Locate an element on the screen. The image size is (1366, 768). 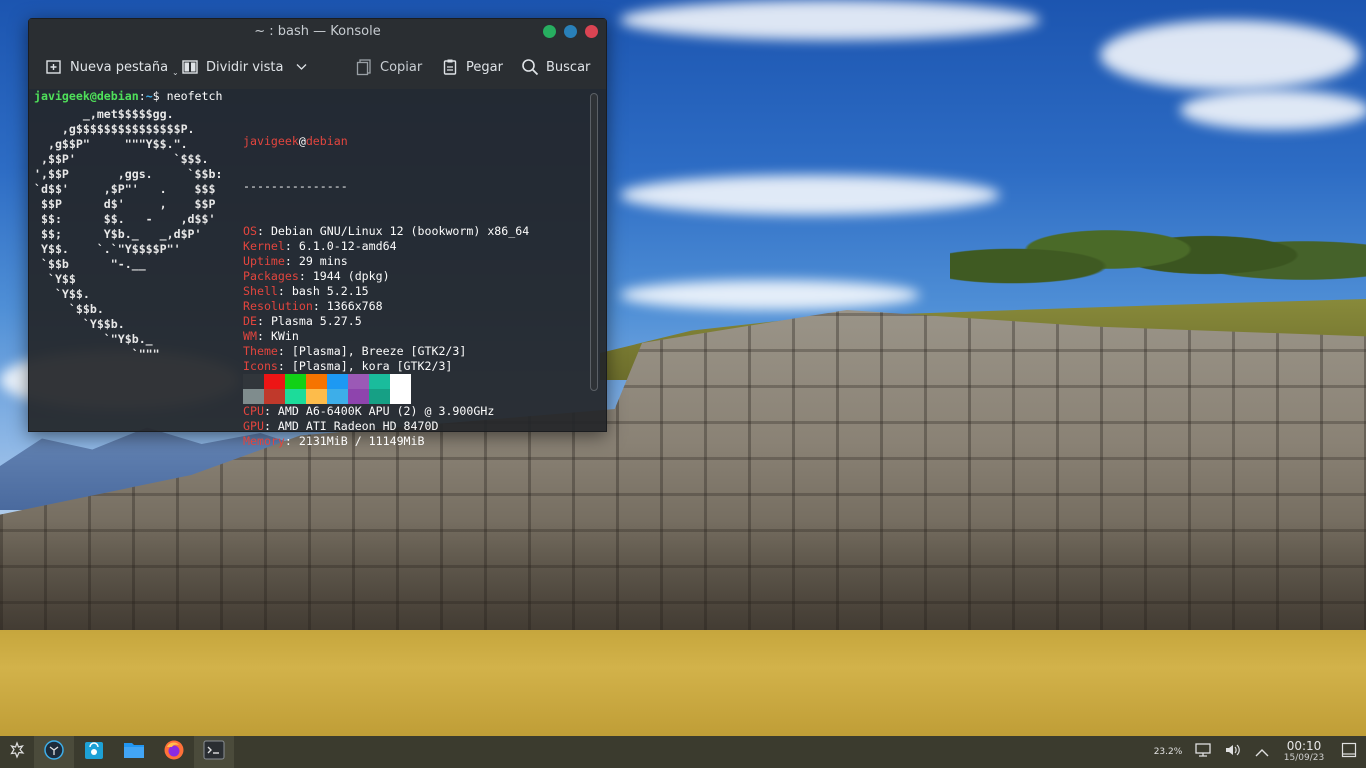
show-desktop-button is located at coordinates (1349, 752).